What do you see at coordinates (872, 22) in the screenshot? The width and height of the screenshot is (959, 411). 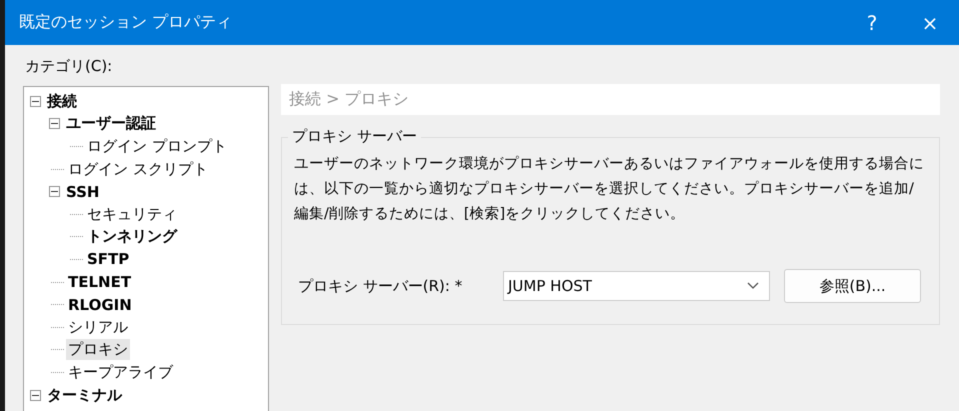 I see `help-button: ?` at bounding box center [872, 22].